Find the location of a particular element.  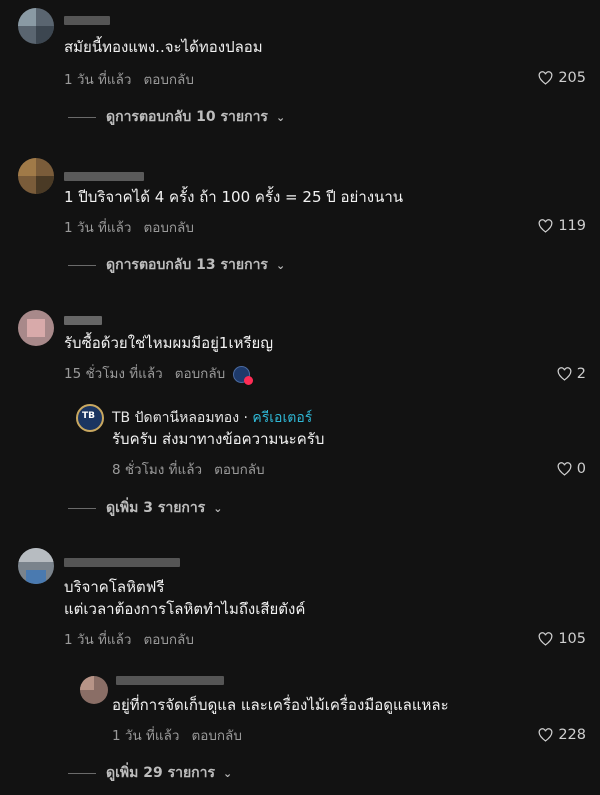

like-count: 2 is located at coordinates (581, 374).